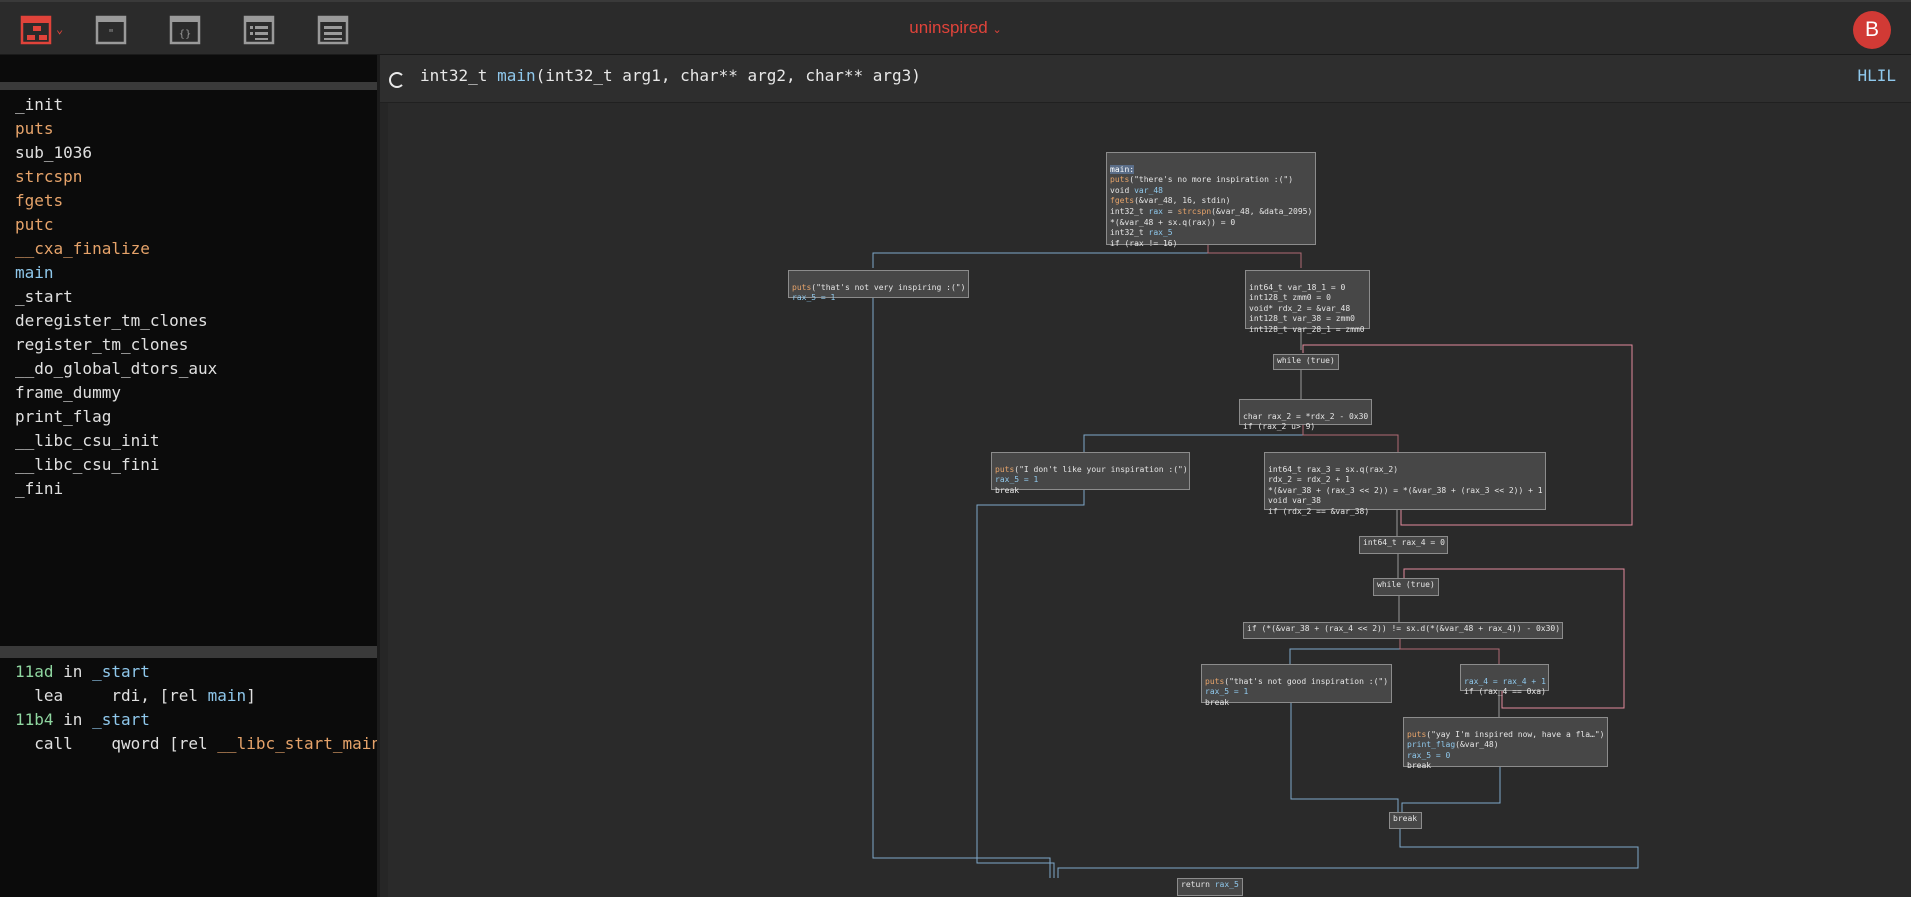 Image resolution: width=1911 pixels, height=897 pixels. I want to click on symbol-filter-bar, so click(188, 68).